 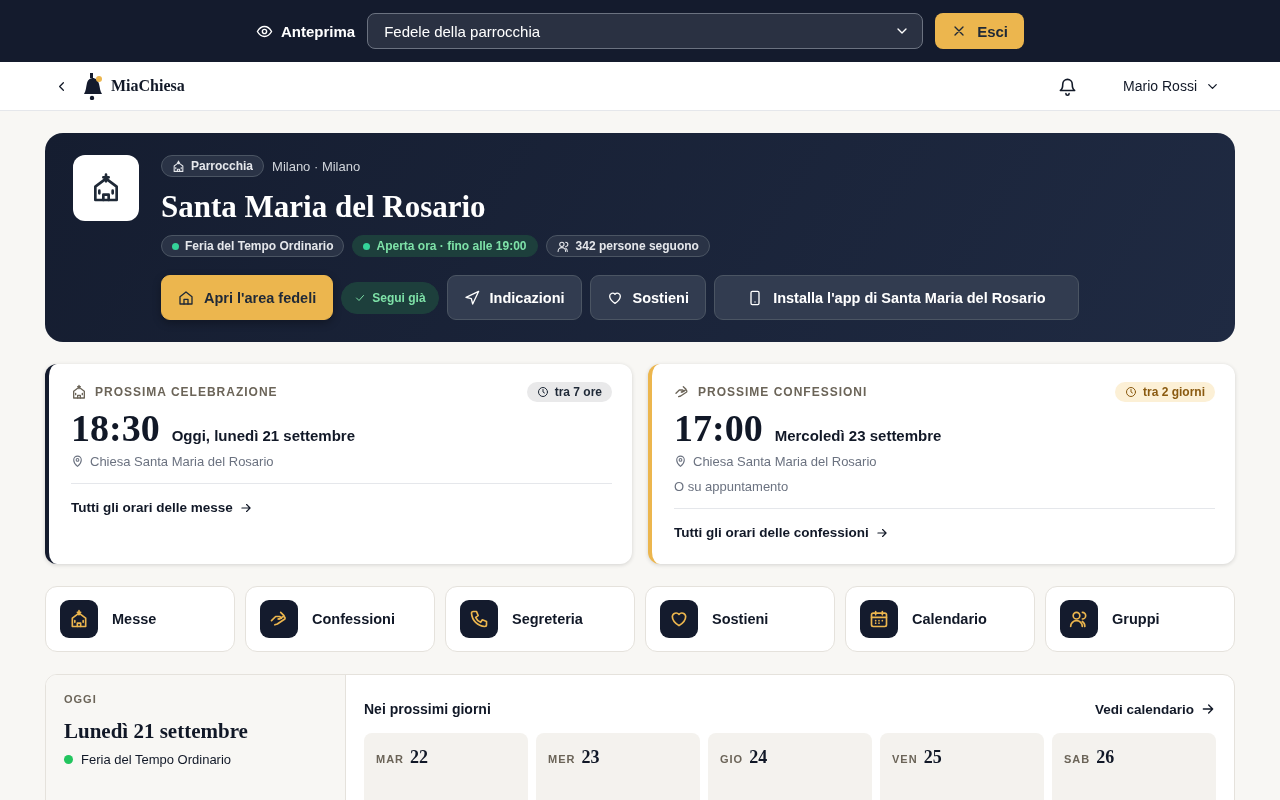 What do you see at coordinates (427, 709) in the screenshot?
I see `upcoming-title: Nei prossimi giorni` at bounding box center [427, 709].